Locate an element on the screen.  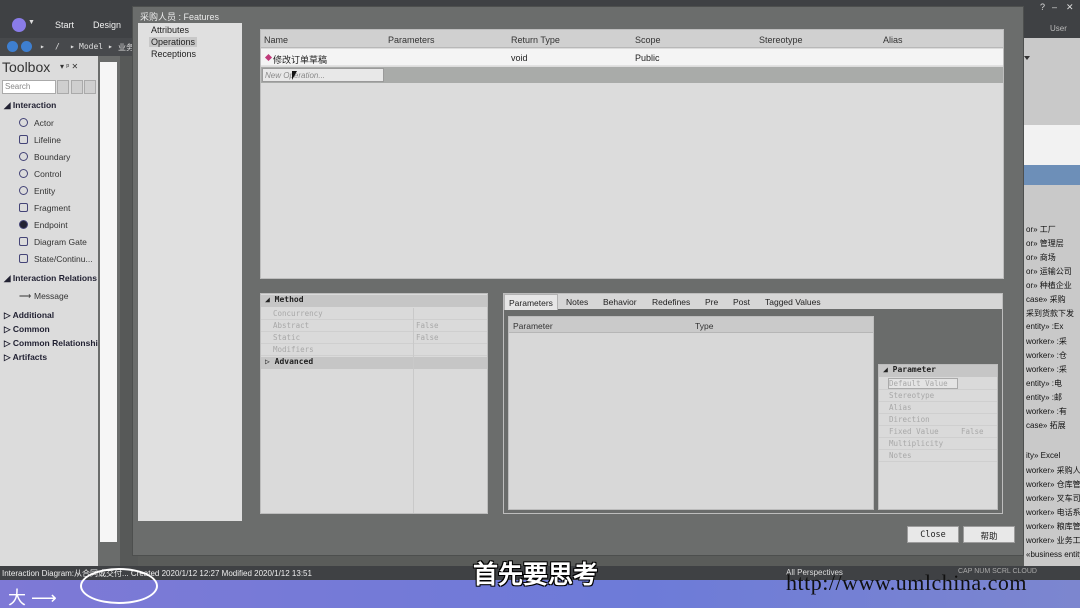
browser-item: worker» 仓库管 is located at coordinates (1053, 484).